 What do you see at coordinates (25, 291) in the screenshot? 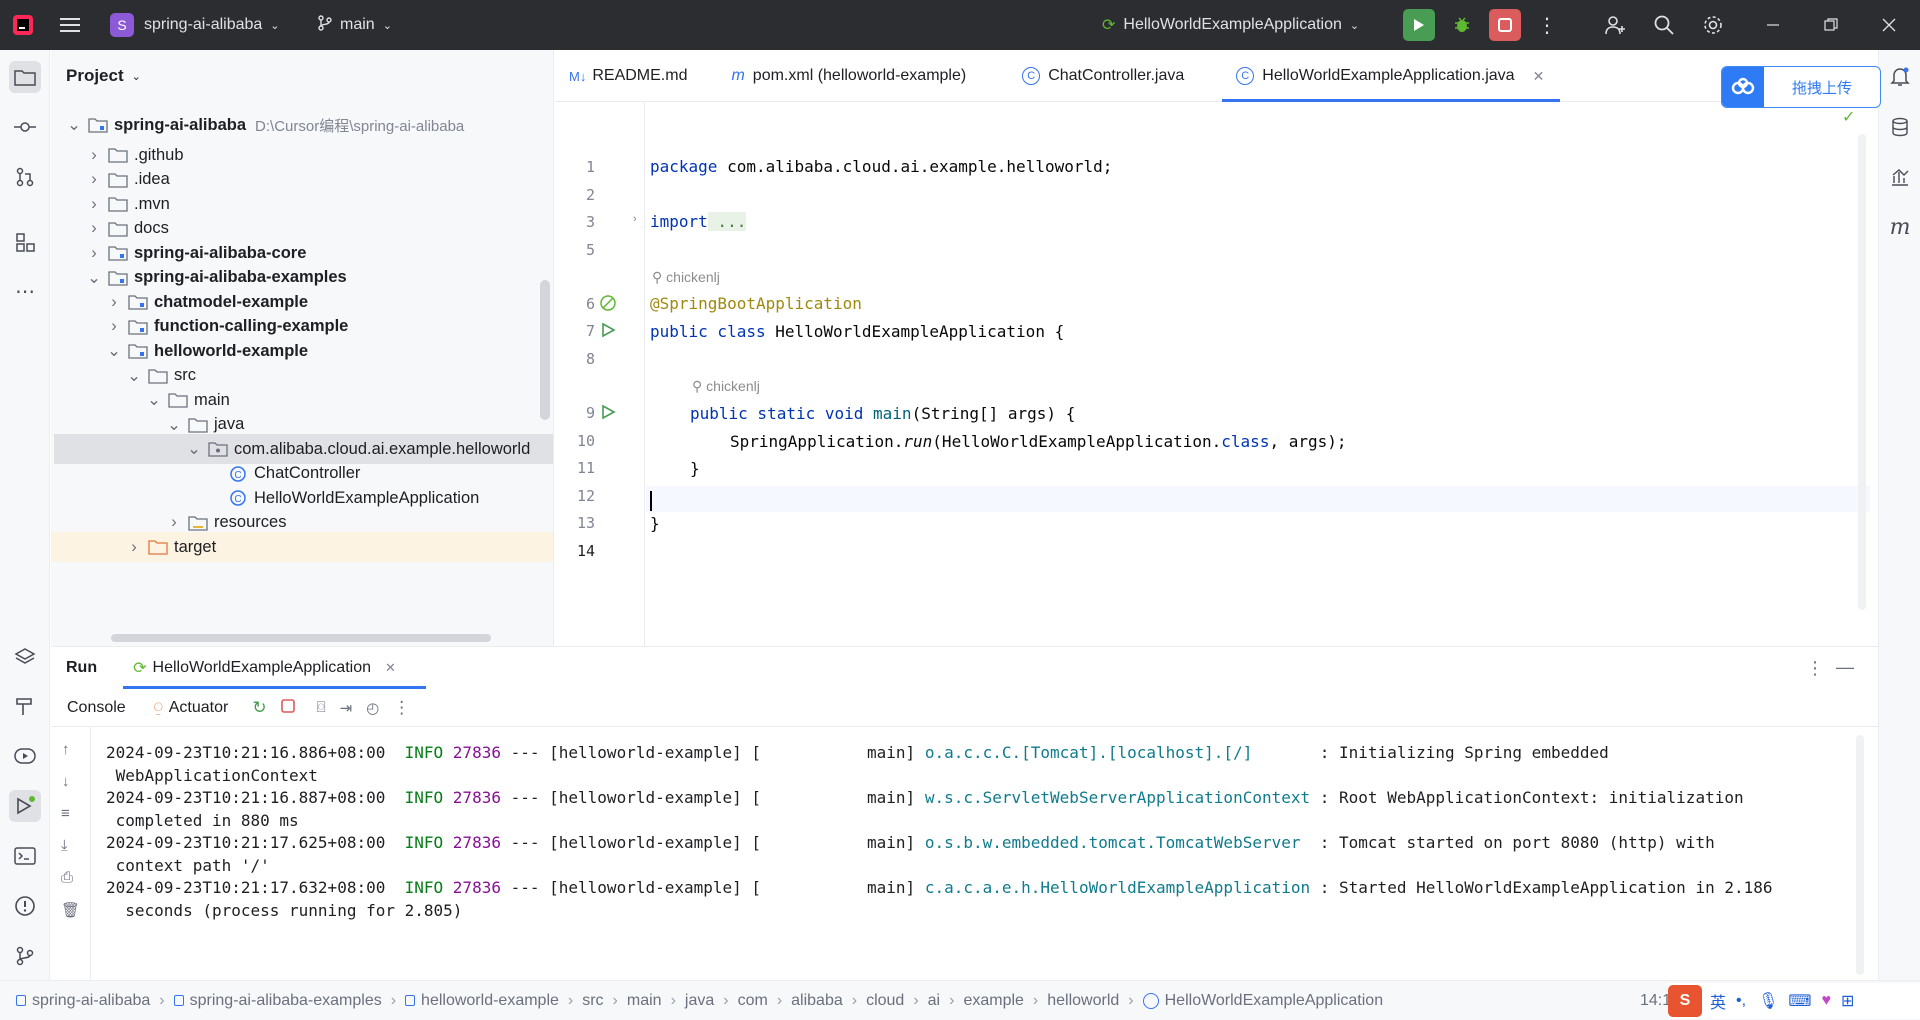
I see `more-tools-icon: ⋯` at bounding box center [25, 291].